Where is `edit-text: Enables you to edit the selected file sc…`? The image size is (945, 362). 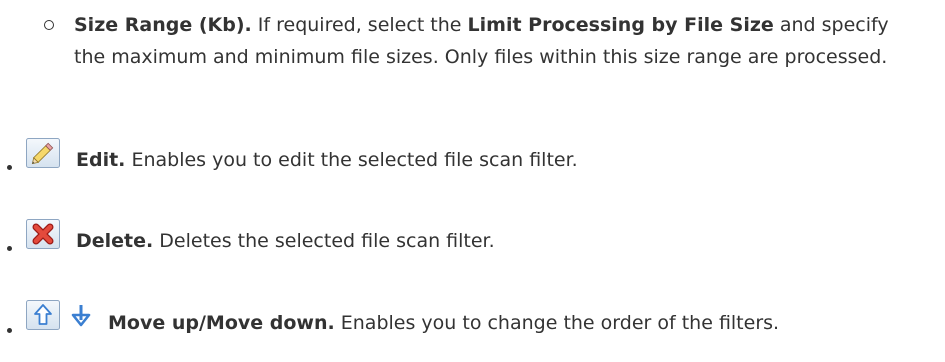
edit-text: Enables you to edit the selected file sc… is located at coordinates (351, 160).